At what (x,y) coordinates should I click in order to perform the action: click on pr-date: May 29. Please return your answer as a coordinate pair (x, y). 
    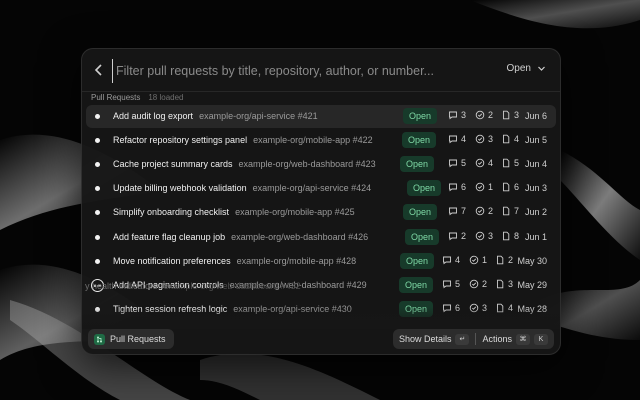
    Looking at the image, I should click on (532, 285).